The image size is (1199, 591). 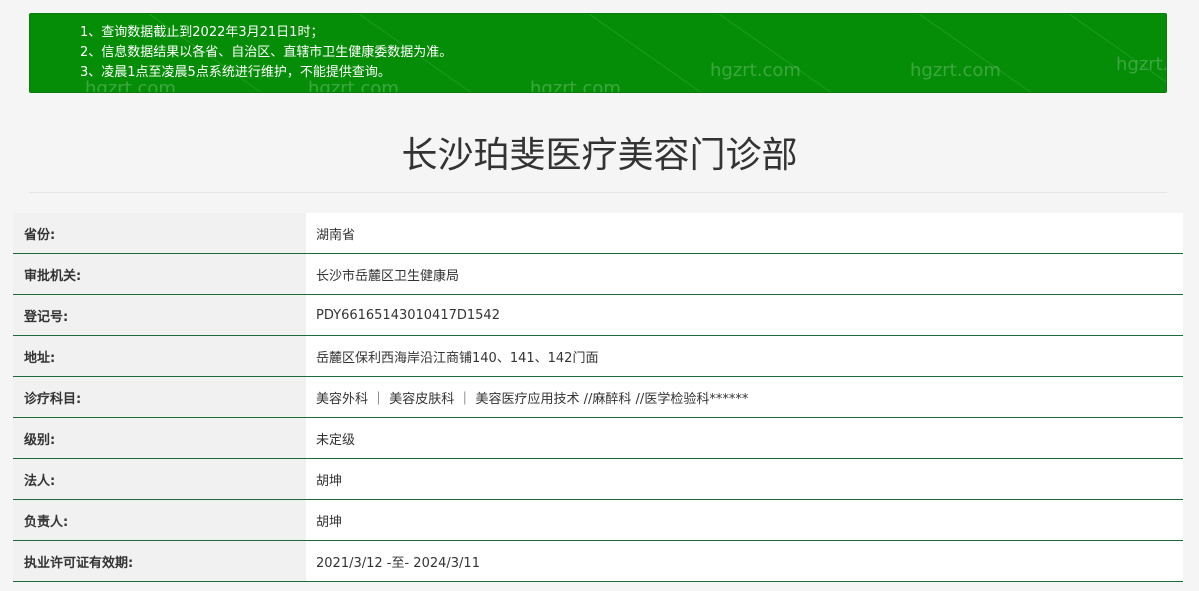 I want to click on row-label-manager: 负责人:, so click(x=159, y=520).